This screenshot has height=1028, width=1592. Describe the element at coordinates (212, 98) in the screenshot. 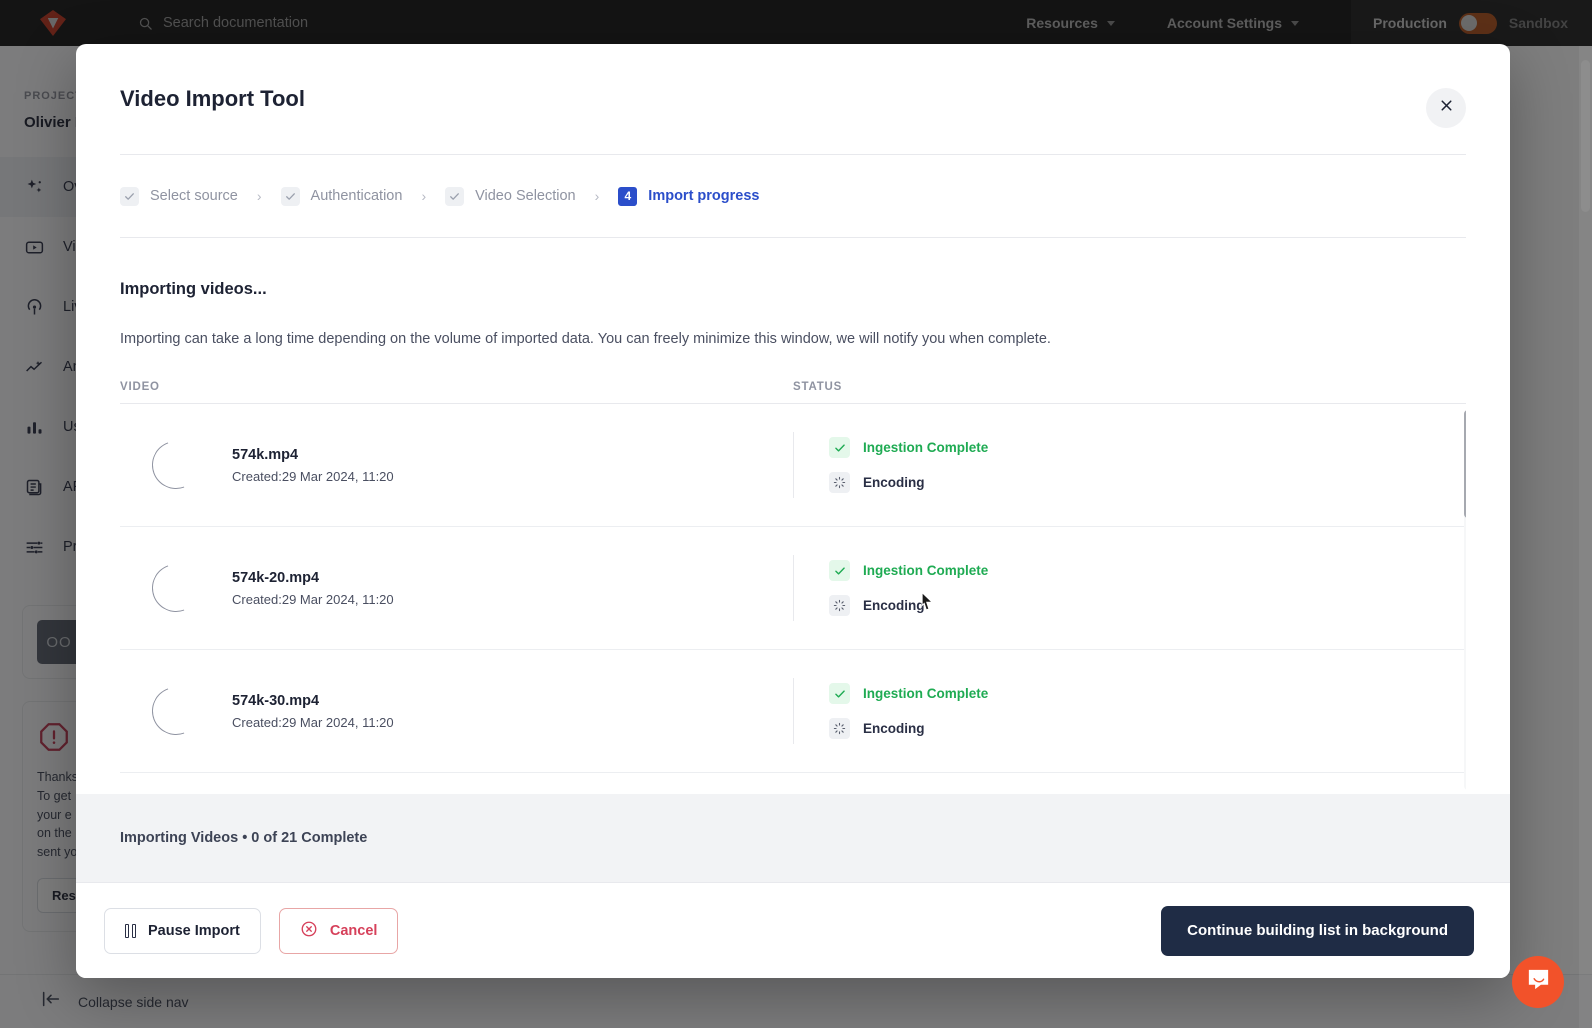

I see `modal-title: Video Import Tool` at that location.